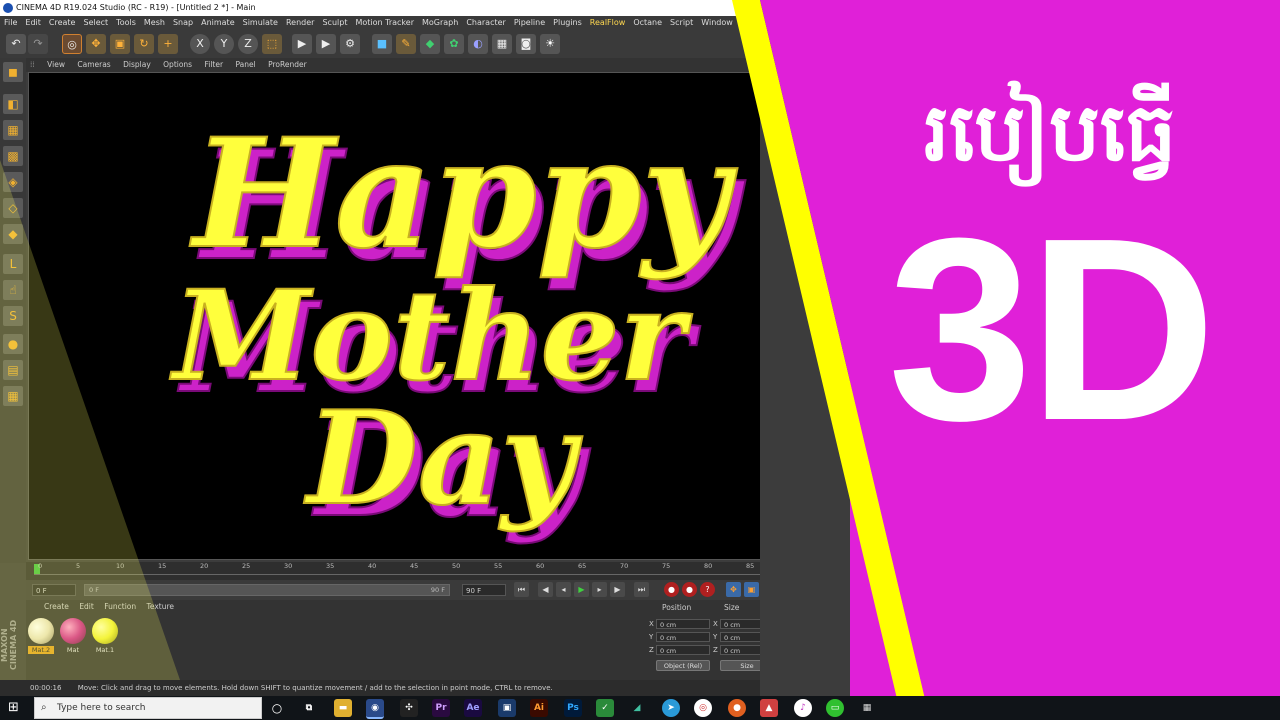 The height and width of the screenshot is (720, 1280). I want to click on play-forward-icon: ▶, so click(581, 589).